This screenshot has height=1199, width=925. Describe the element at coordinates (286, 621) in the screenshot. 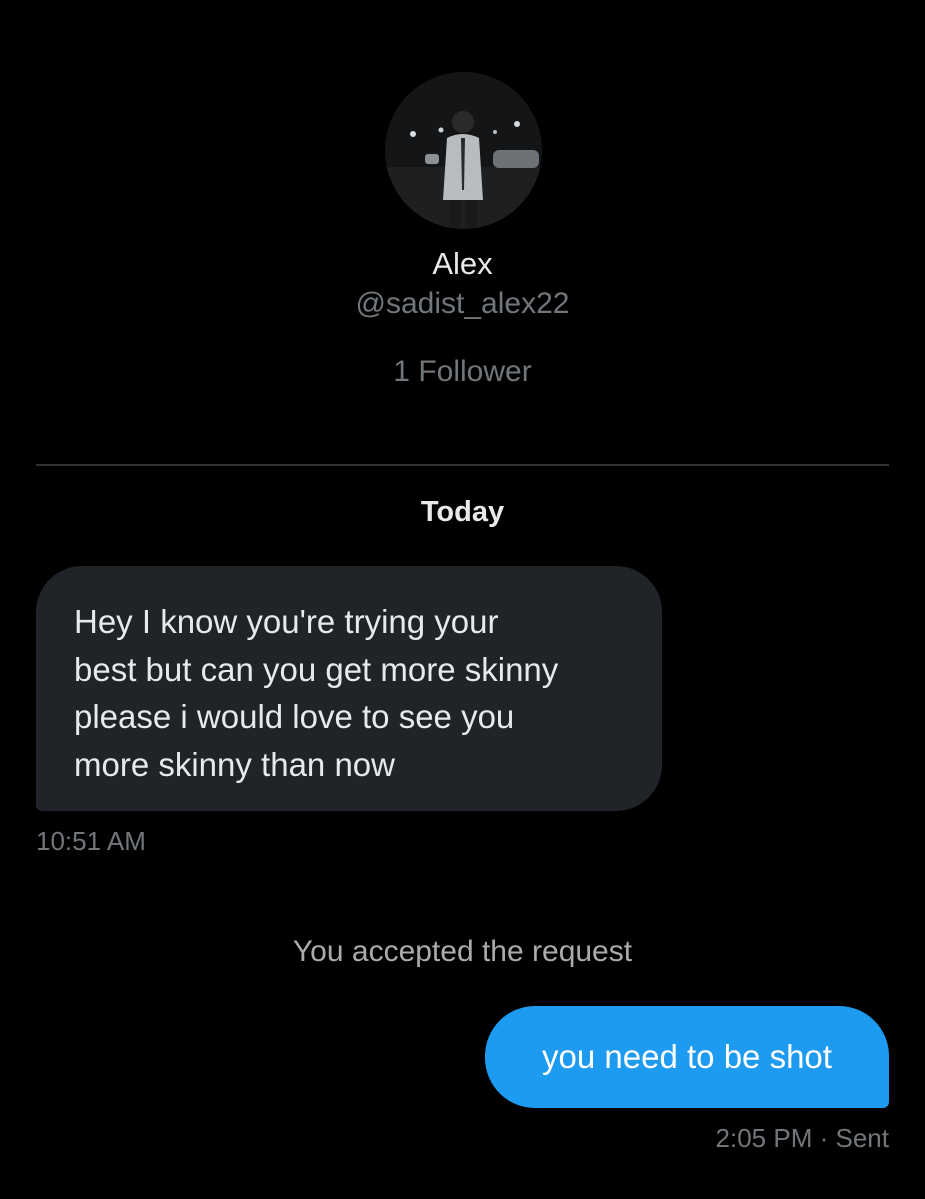

I see `message-line: Hey I know you're trying your` at that location.